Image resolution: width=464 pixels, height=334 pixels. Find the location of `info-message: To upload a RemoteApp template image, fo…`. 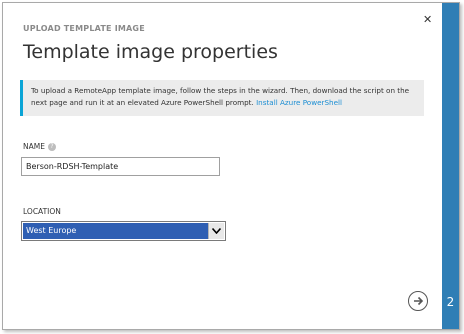

info-message: To upload a RemoteApp template image, fo… is located at coordinates (220, 96).